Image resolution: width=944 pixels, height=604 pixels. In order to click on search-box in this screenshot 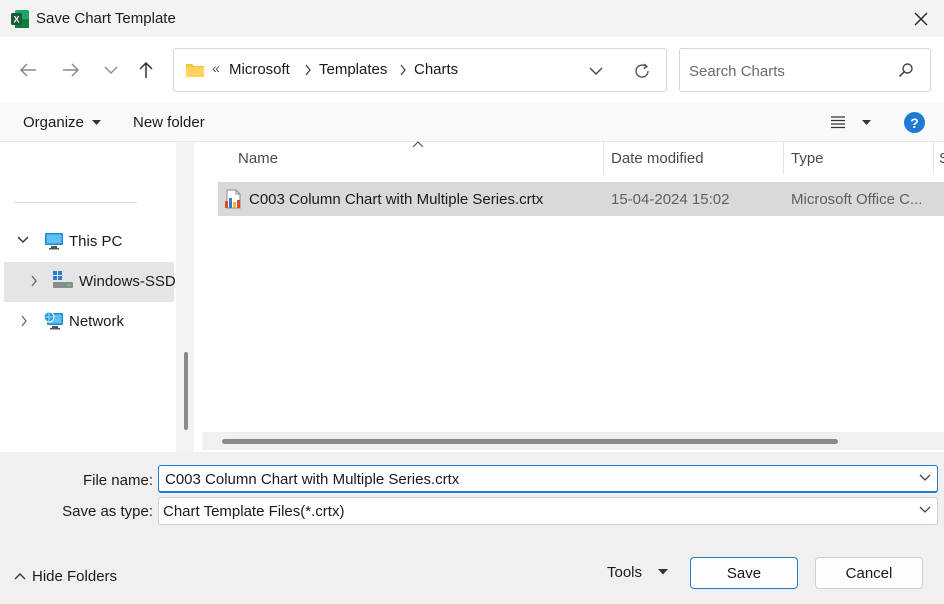, I will do `click(805, 70)`.